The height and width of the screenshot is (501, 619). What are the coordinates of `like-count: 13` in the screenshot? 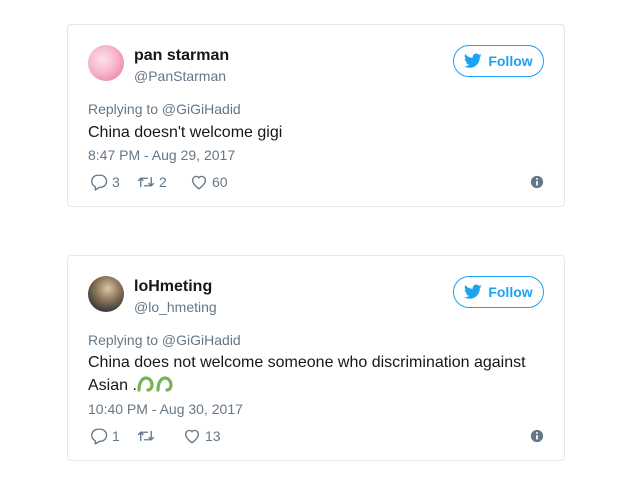 It's located at (213, 436).